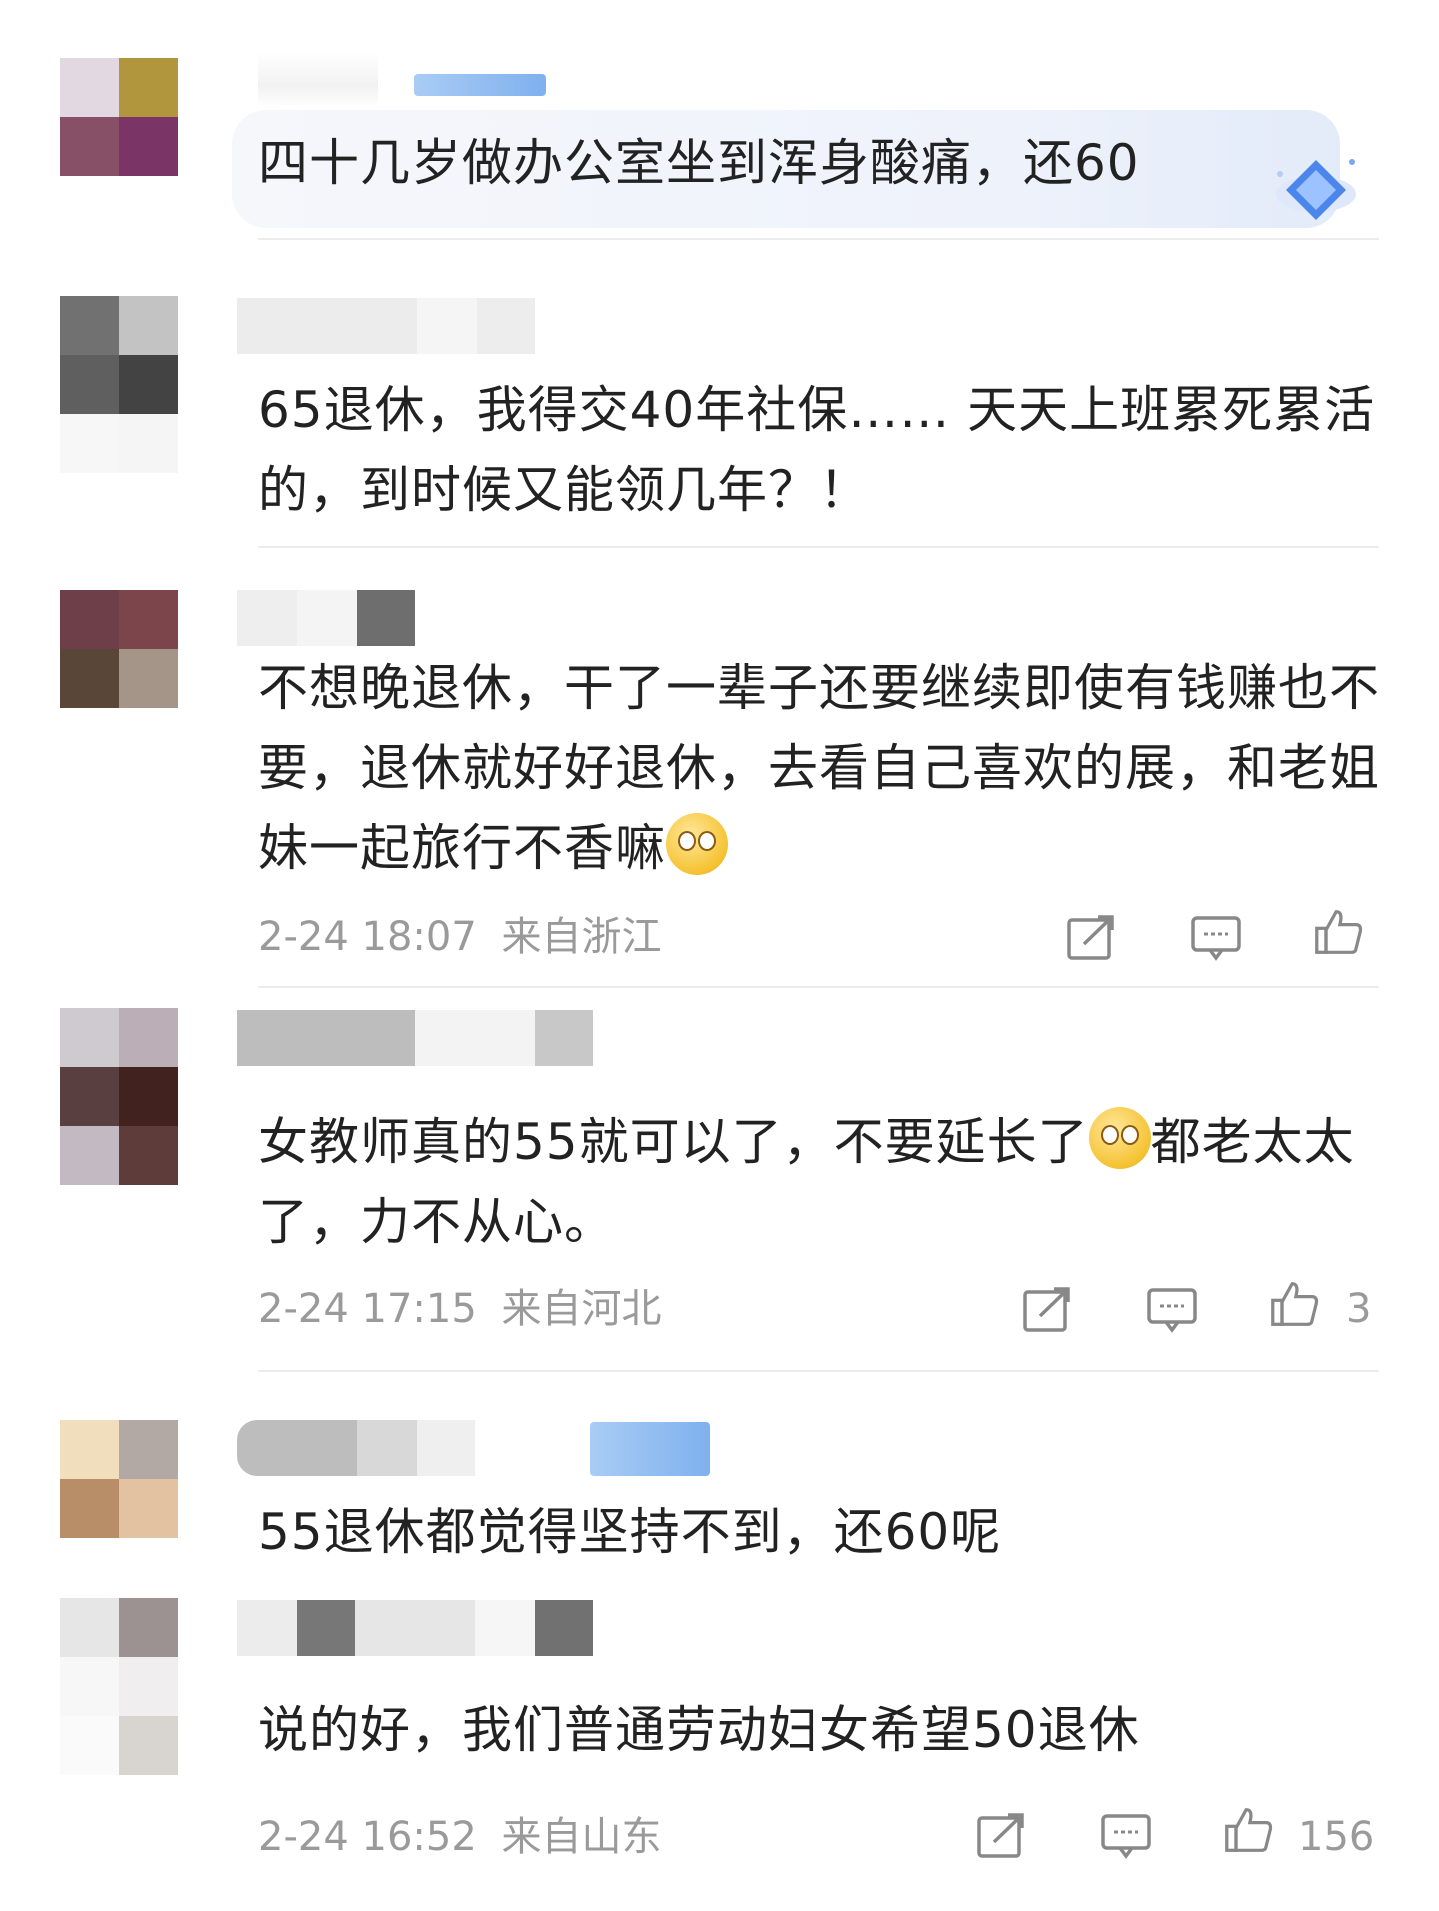  Describe the element at coordinates (1119, 1138) in the screenshot. I see `rolling-eyes-emoji-icon` at that location.